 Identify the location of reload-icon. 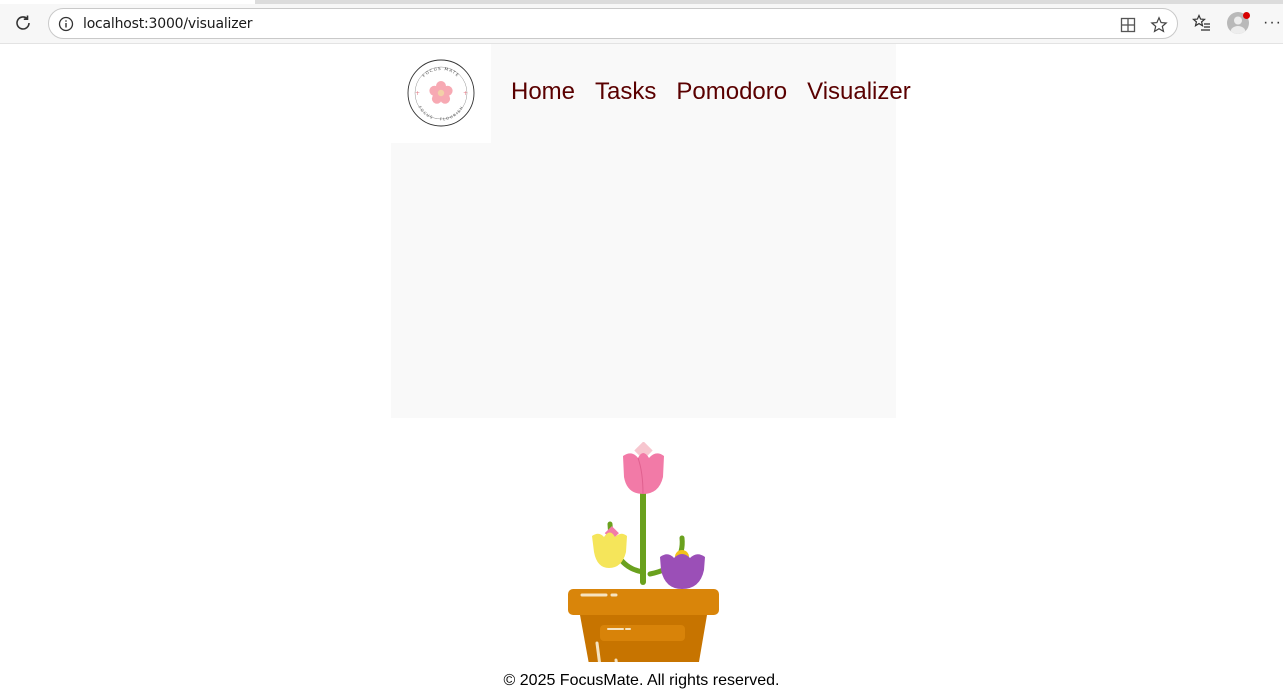
(23, 23).